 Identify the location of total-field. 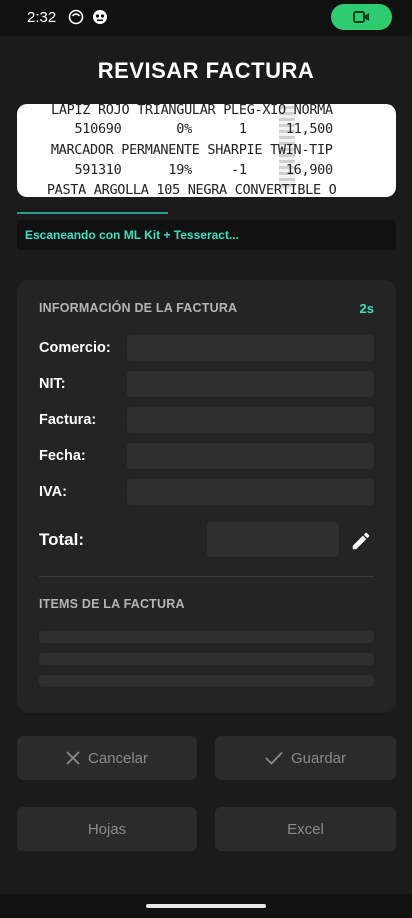
(273, 539).